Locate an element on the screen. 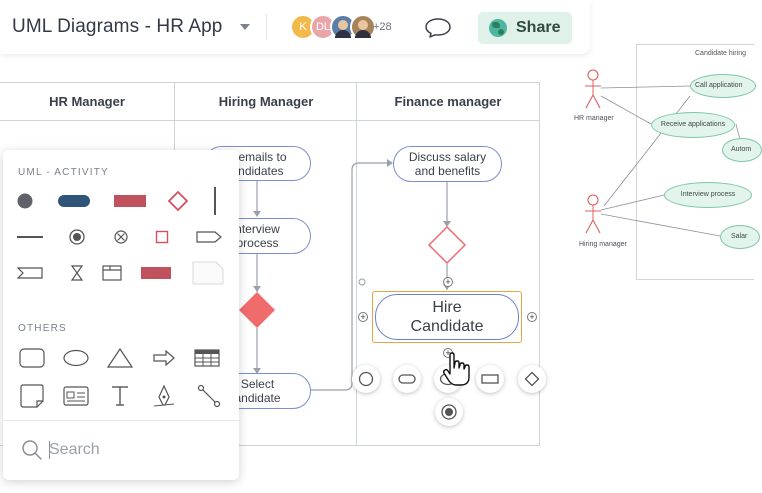 The height and width of the screenshot is (493, 762). use-case-interview-process: Interview process is located at coordinates (708, 195).